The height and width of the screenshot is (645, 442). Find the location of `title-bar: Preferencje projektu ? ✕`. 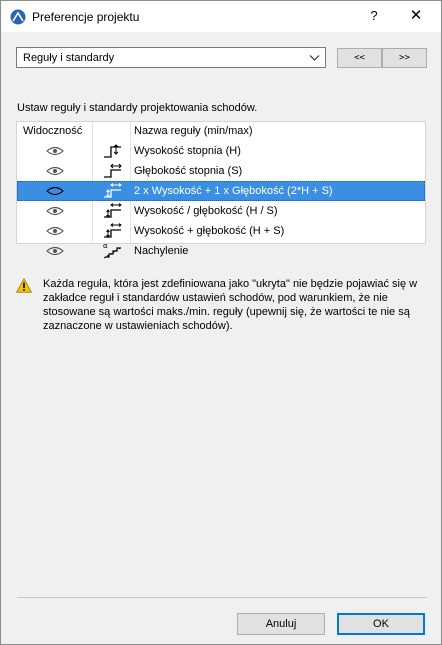

title-bar: Preferencje projektu ? ✕ is located at coordinates (221, 16).